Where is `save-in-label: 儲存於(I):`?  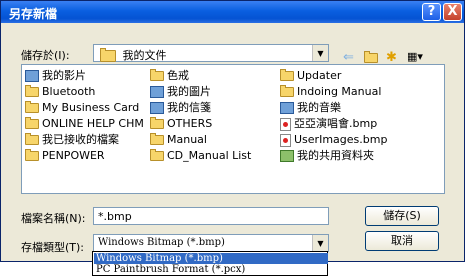
save-in-label: 儲存於(I): is located at coordinates (45, 55).